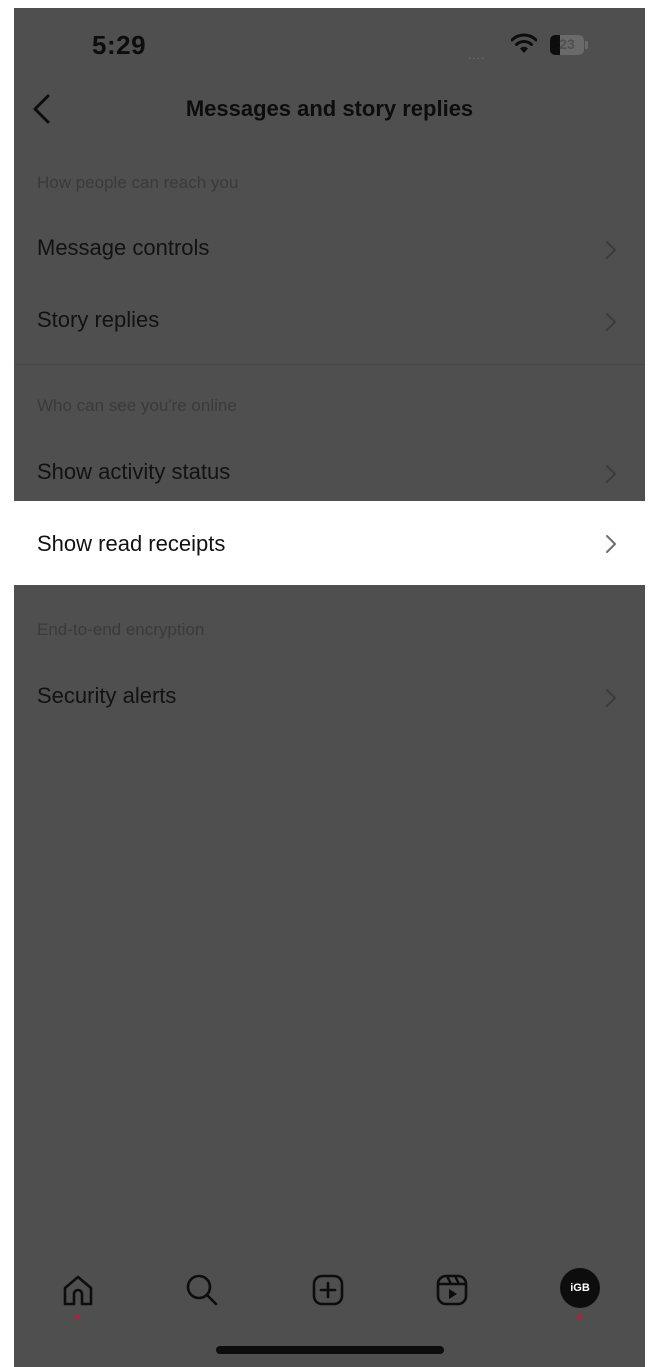 The image size is (651, 1367). Describe the element at coordinates (98, 319) in the screenshot. I see `row-label: Story replies` at that location.